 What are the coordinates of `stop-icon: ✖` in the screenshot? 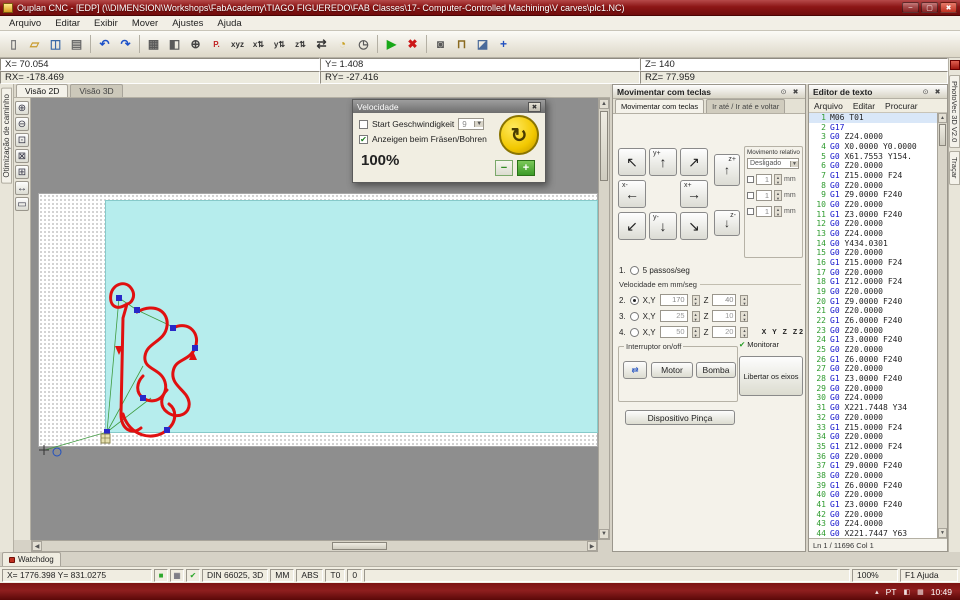 It's located at (412, 44).